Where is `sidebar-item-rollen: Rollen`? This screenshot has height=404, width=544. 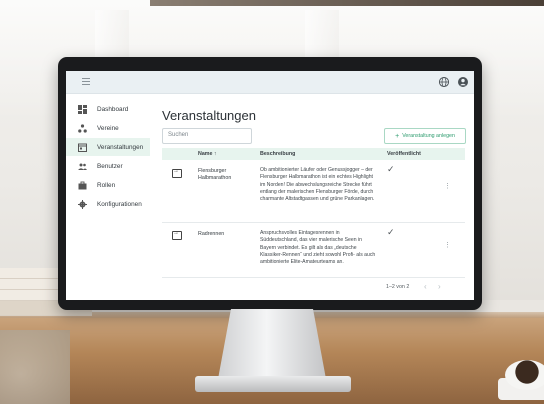
sidebar-item-rollen: Rollen is located at coordinates (108, 185).